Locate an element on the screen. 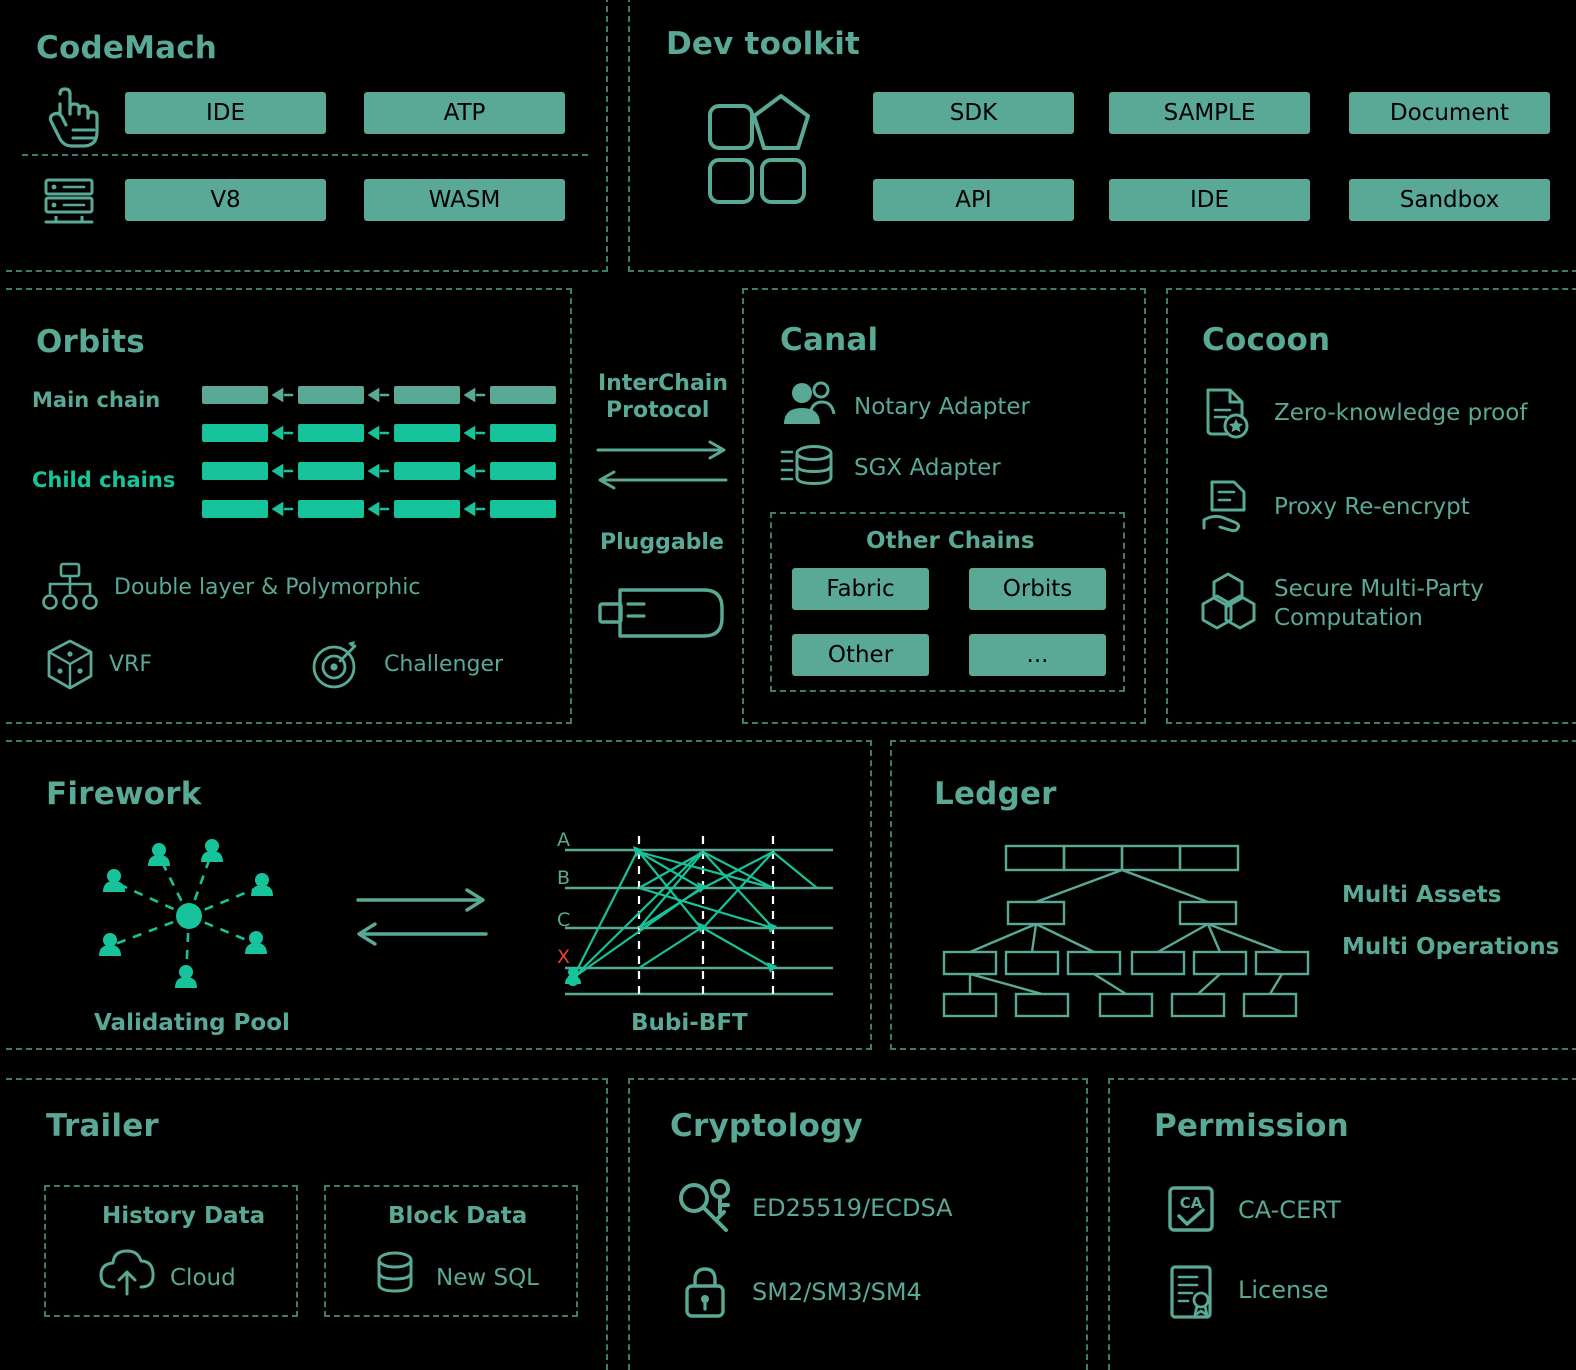 The width and height of the screenshot is (1576, 1370). pill-toolkit-sample: SAMPLE is located at coordinates (1209, 113).